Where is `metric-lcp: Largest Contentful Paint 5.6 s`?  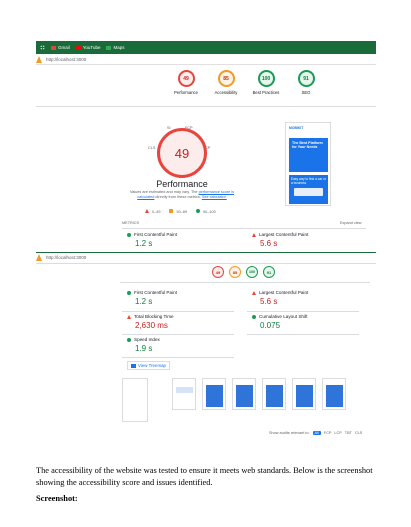
metric-lcp: Largest Contentful Paint 5.6 s is located at coordinates (280, 240).